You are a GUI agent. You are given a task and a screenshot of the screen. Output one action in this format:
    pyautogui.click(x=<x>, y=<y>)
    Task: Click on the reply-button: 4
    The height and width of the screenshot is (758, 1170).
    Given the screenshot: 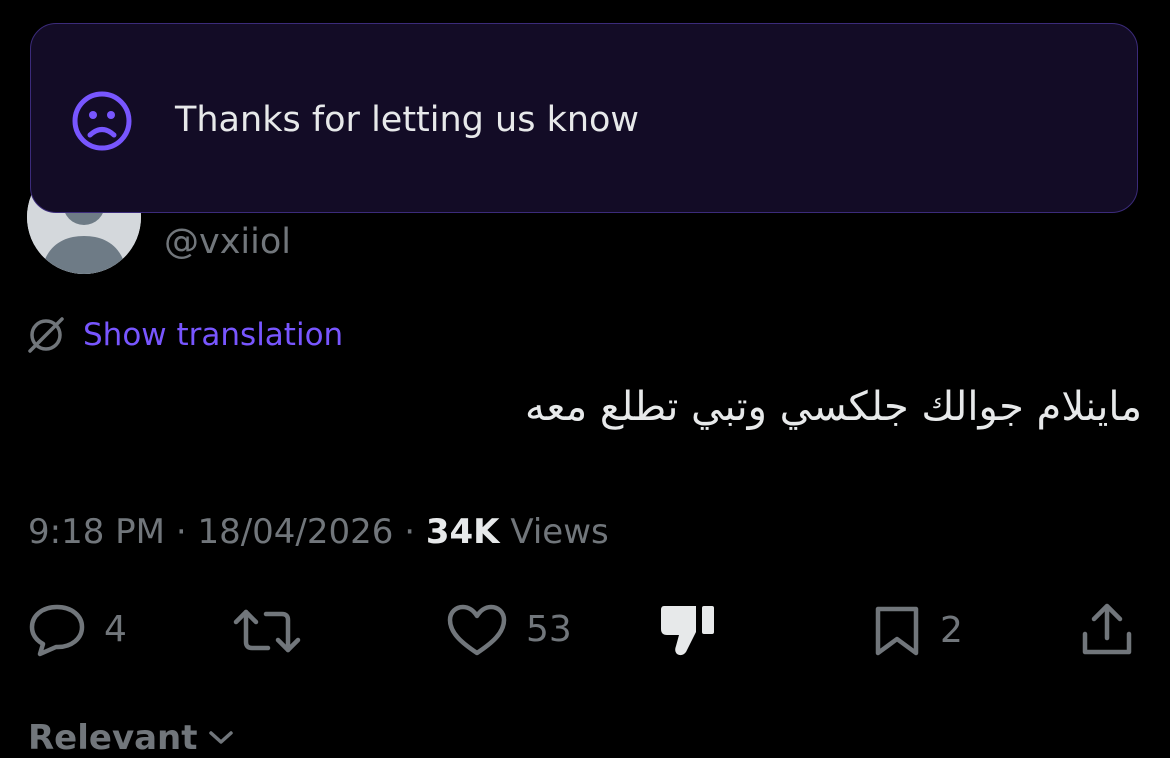 What is the action you would take?
    pyautogui.click(x=77, y=630)
    